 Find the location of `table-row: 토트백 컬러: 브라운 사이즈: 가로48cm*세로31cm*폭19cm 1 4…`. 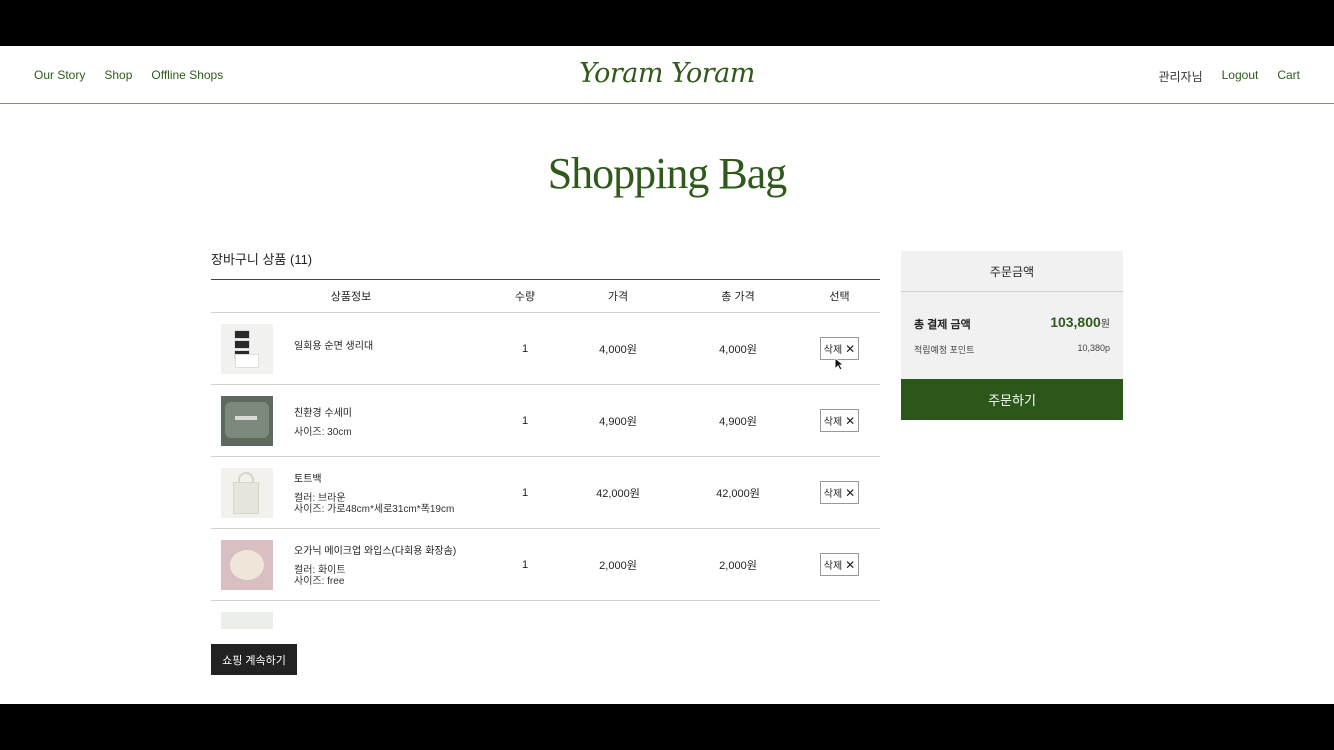

table-row: 토트백 컬러: 브라운 사이즈: 가로48cm*세로31cm*폭19cm 1 4… is located at coordinates (545, 493).